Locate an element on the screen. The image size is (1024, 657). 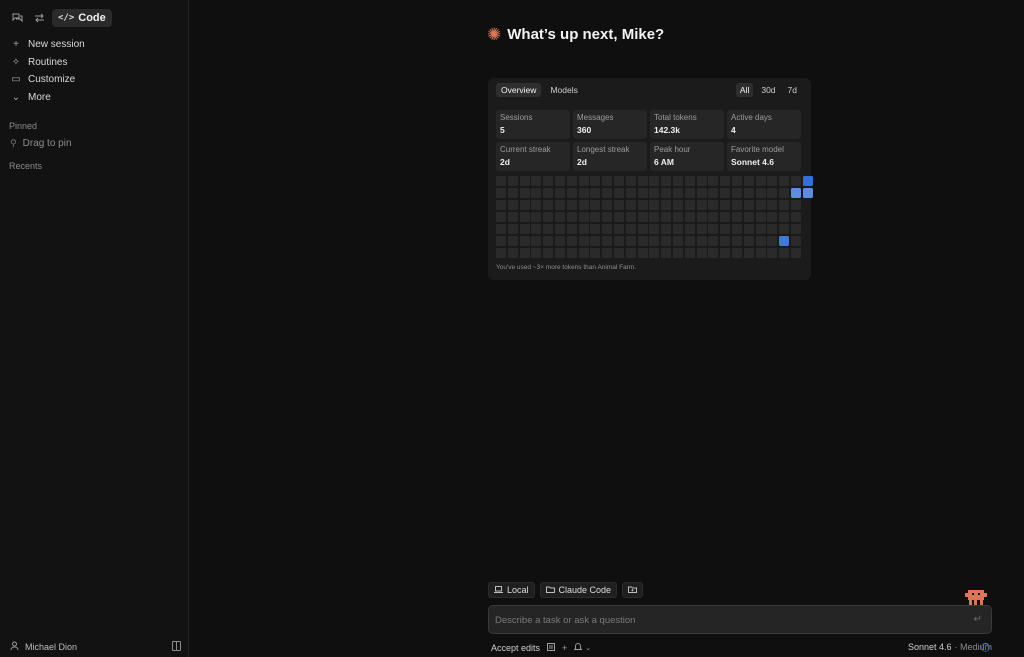
task-input is located at coordinates (730, 620).